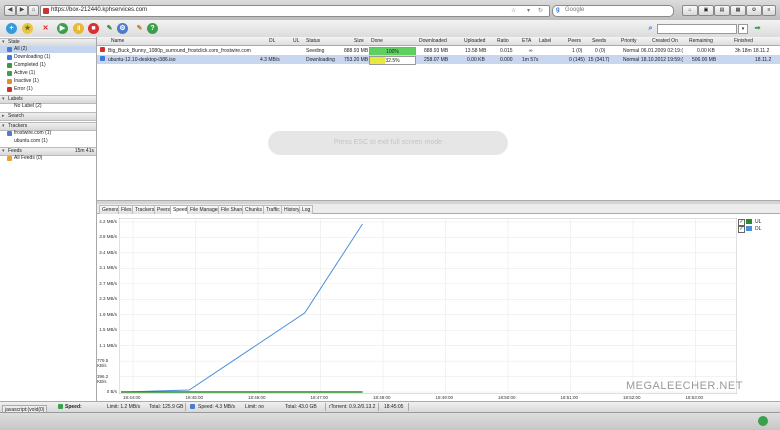  Describe the element at coordinates (108, 237) in the screenshot. I see `y-tick-label: 3.8 MB/s` at that location.